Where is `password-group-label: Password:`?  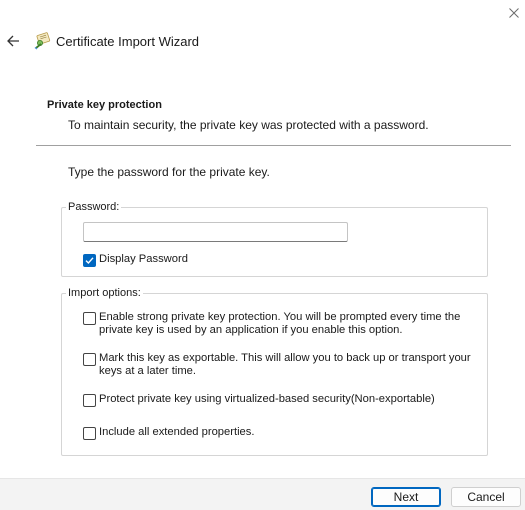
password-group-label: Password: is located at coordinates (94, 207).